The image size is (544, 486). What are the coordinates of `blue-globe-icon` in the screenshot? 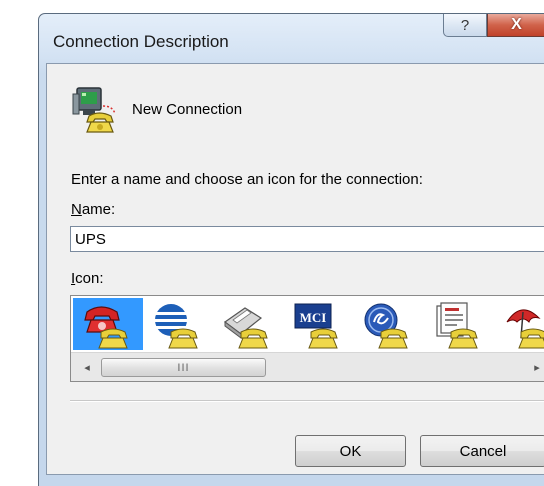 It's located at (176, 326).